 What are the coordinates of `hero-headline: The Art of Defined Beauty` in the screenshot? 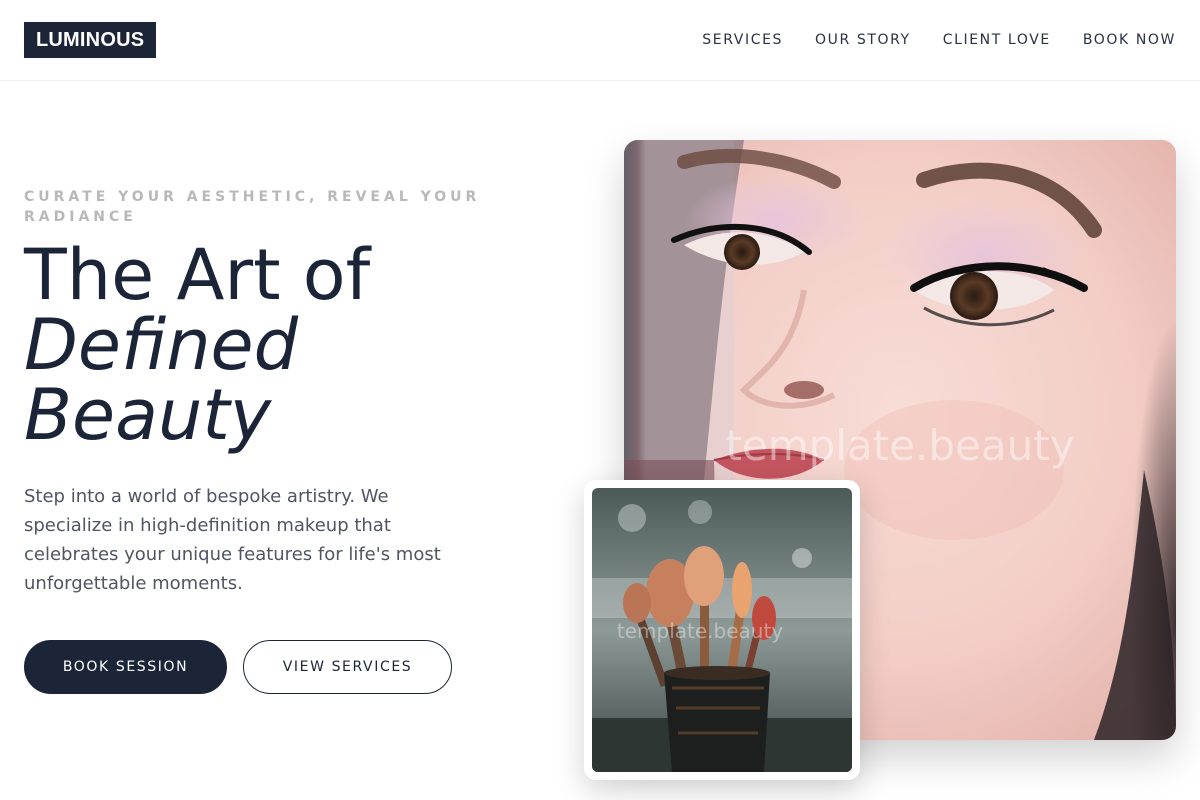 It's located at (284, 345).